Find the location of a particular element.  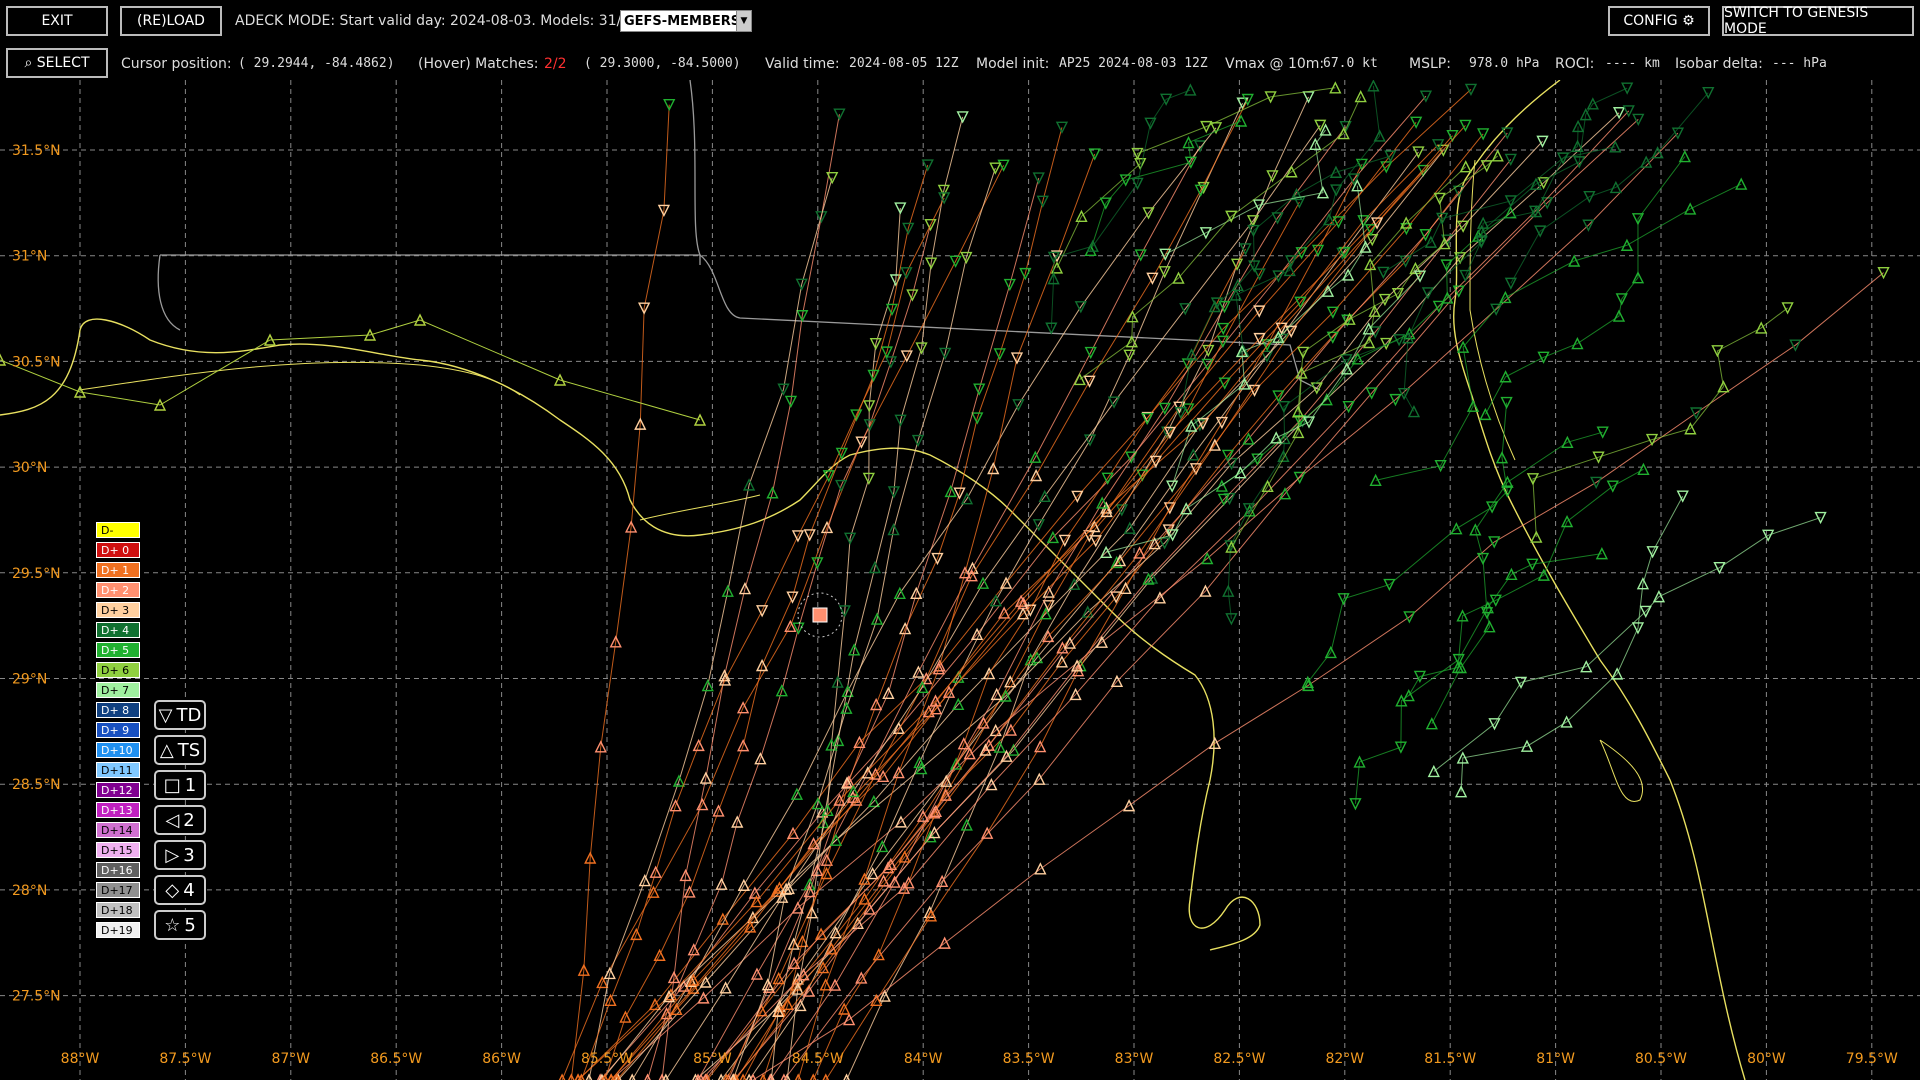

vmax-label: Vmax @ 10m: is located at coordinates (1275, 64).